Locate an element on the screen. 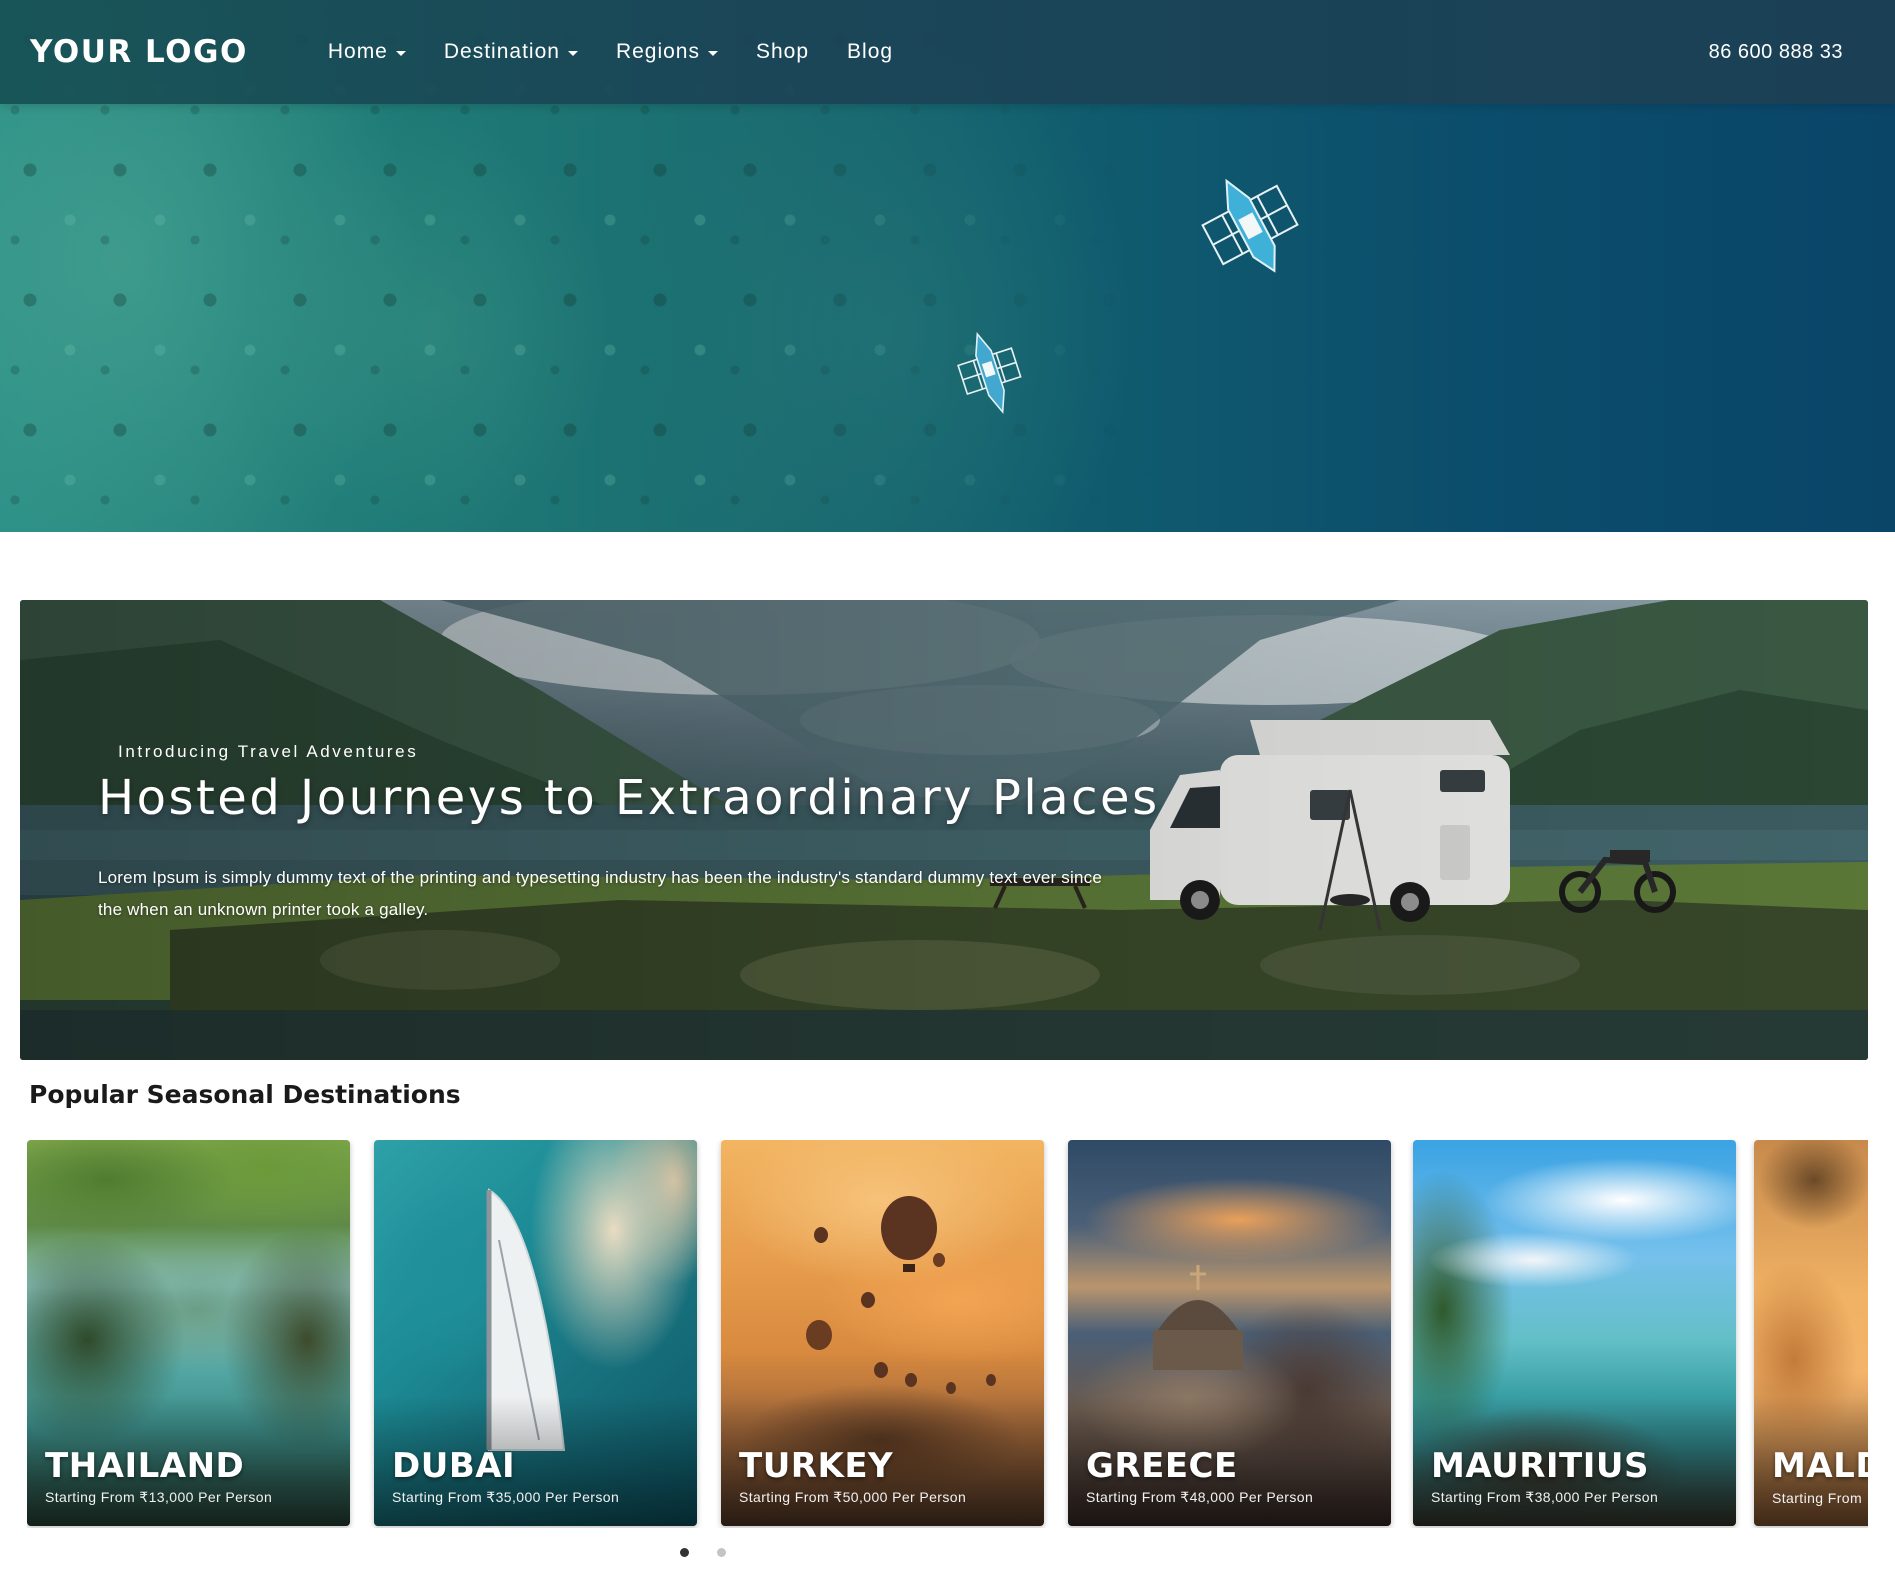 This screenshot has height=1580, width=1895. nav-item-destination: Destination is located at coordinates (511, 52).